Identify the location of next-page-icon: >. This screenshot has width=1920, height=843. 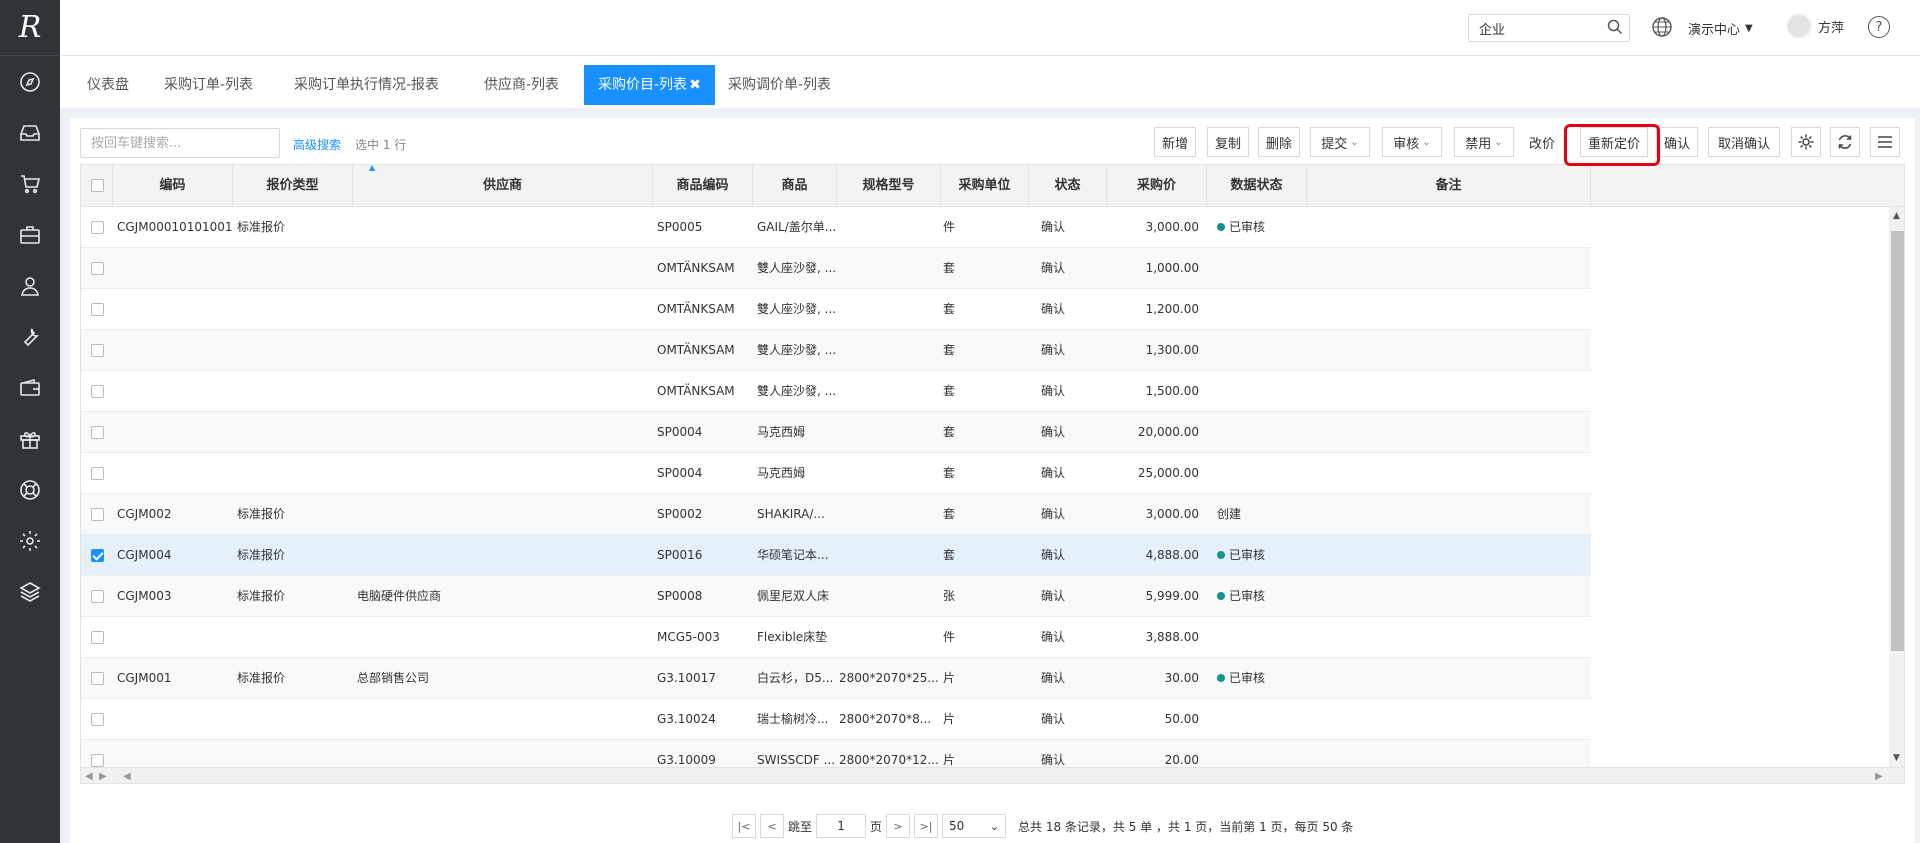
(898, 826).